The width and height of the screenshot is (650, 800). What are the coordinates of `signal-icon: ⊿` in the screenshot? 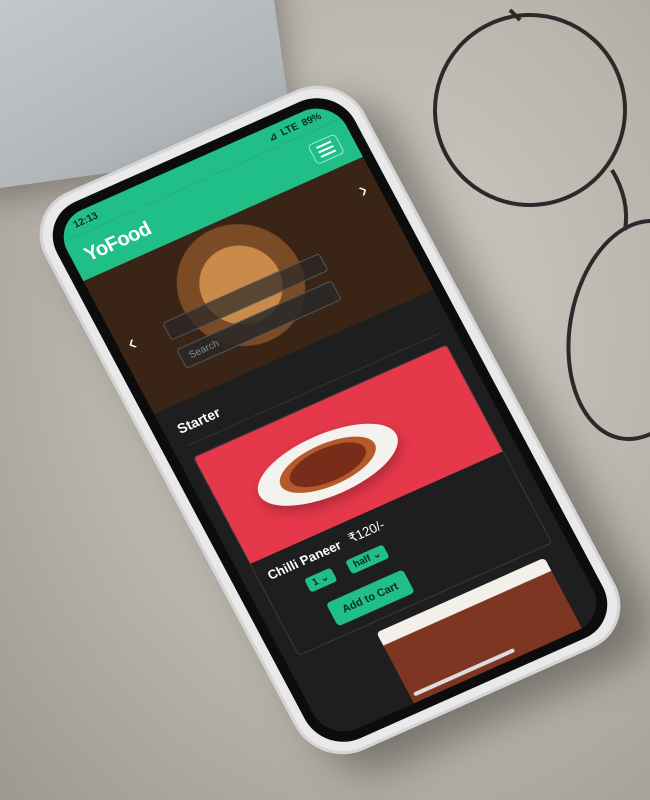 It's located at (273, 137).